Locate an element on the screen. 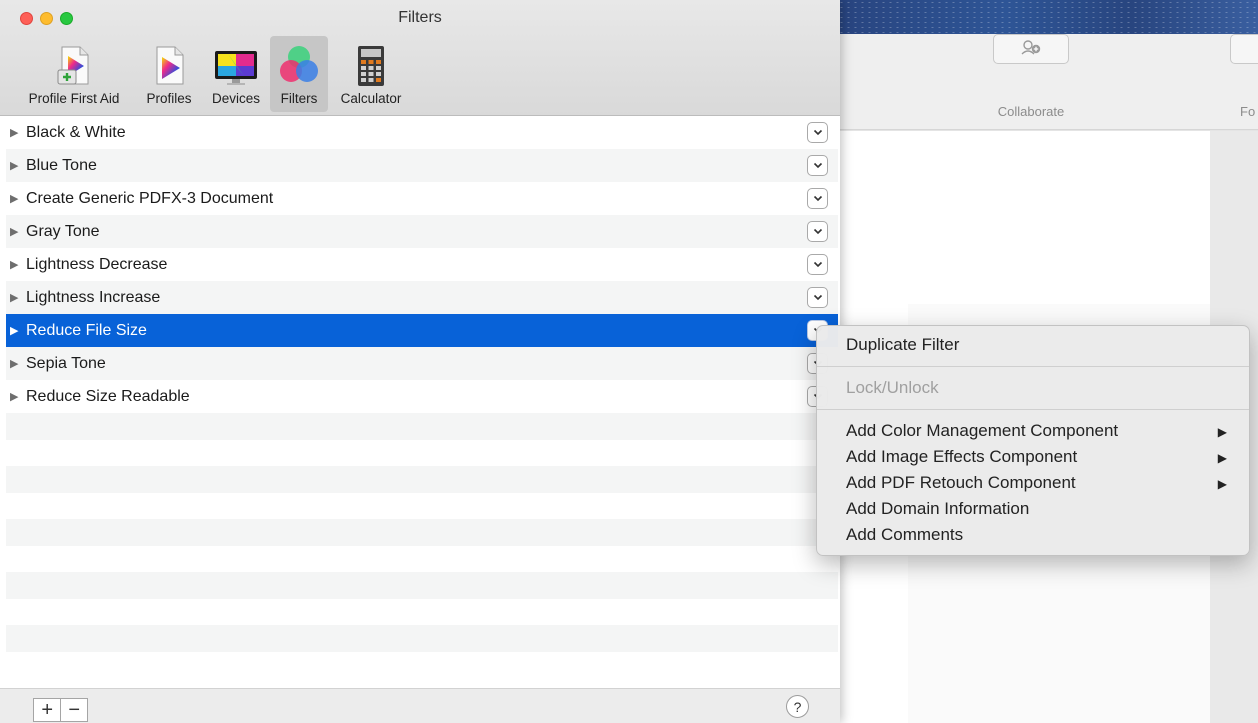  menu-item-add-pdf-retouch: Add PDF Retouch Component ▶ is located at coordinates (1033, 483).